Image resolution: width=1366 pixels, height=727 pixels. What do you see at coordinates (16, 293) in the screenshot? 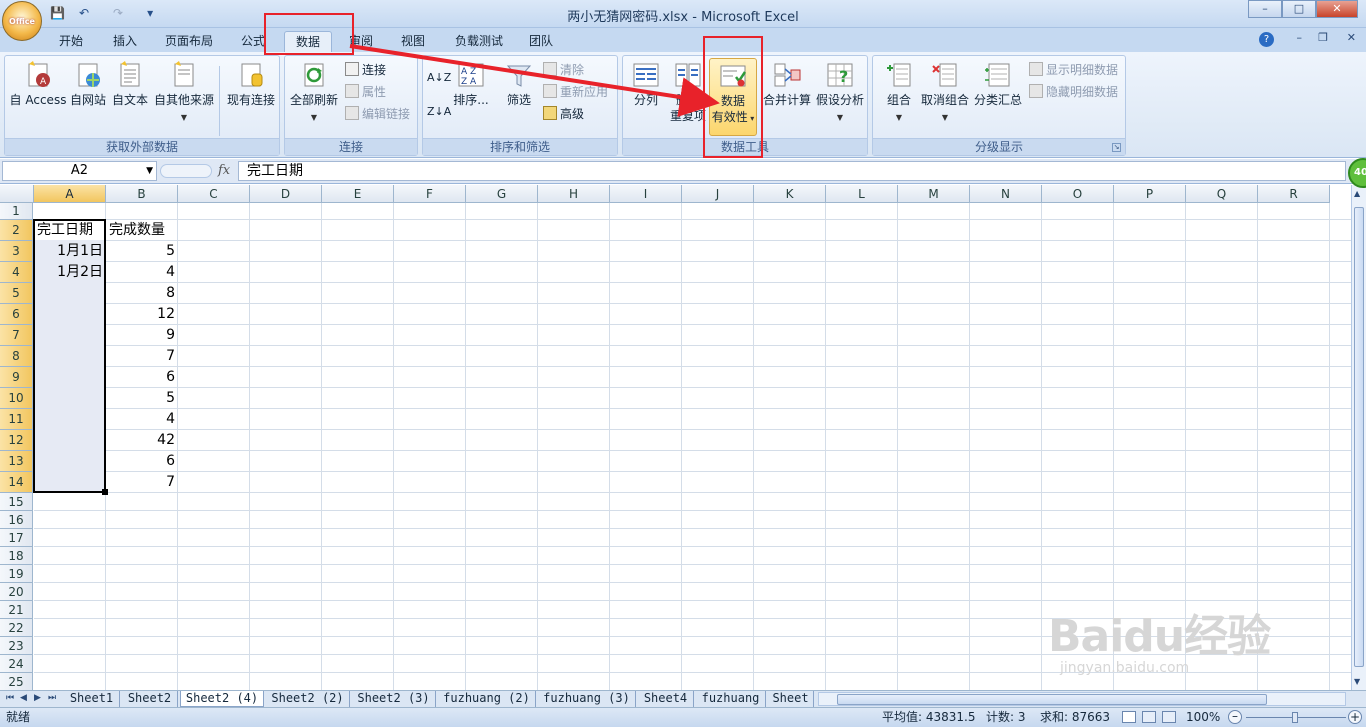
I see `row-header-5: 5` at bounding box center [16, 293].